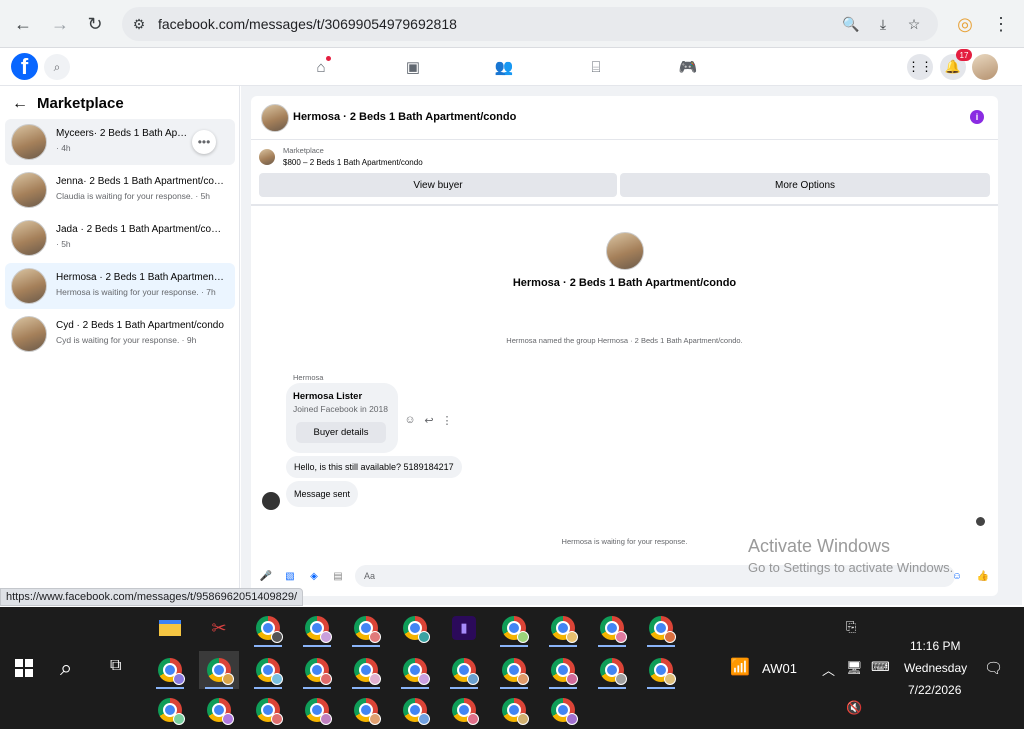 The height and width of the screenshot is (729, 1024). I want to click on photo-icon: ▧, so click(290, 576).